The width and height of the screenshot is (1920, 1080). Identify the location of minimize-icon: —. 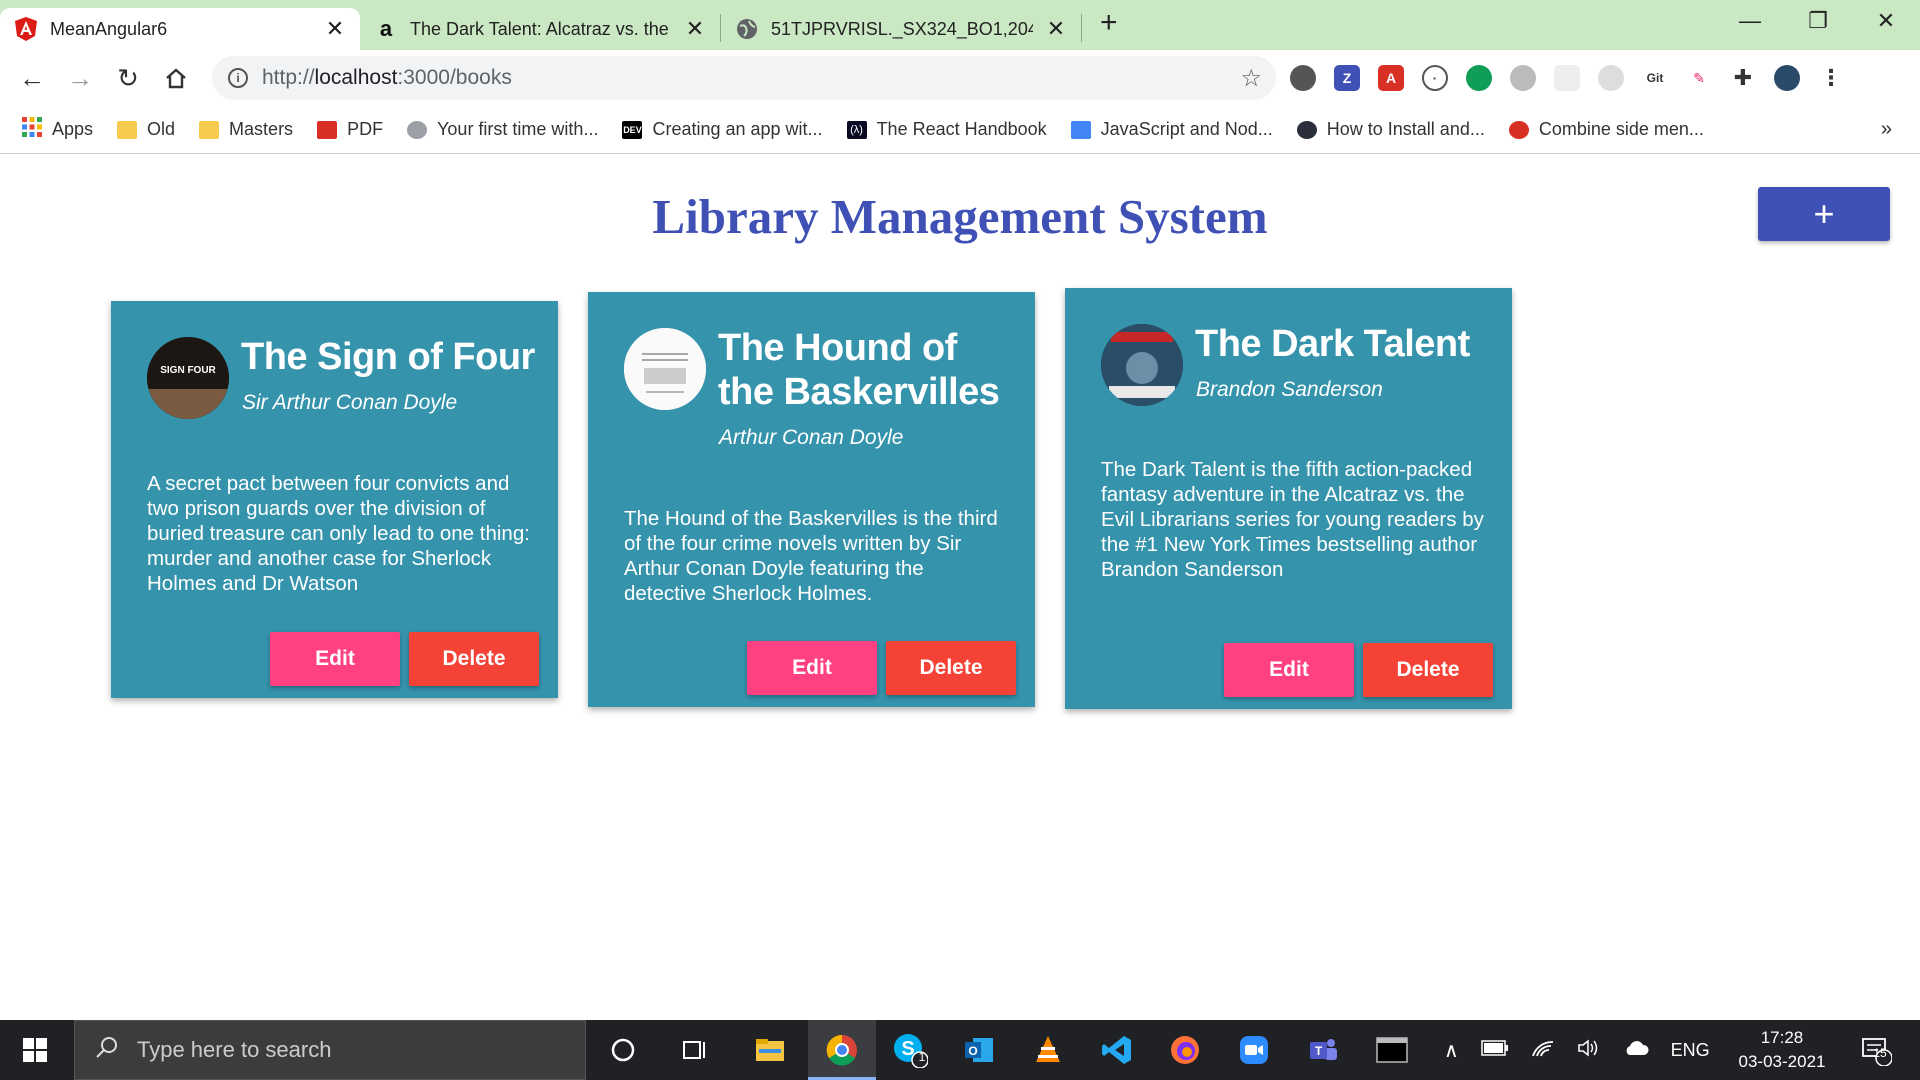
(1750, 21).